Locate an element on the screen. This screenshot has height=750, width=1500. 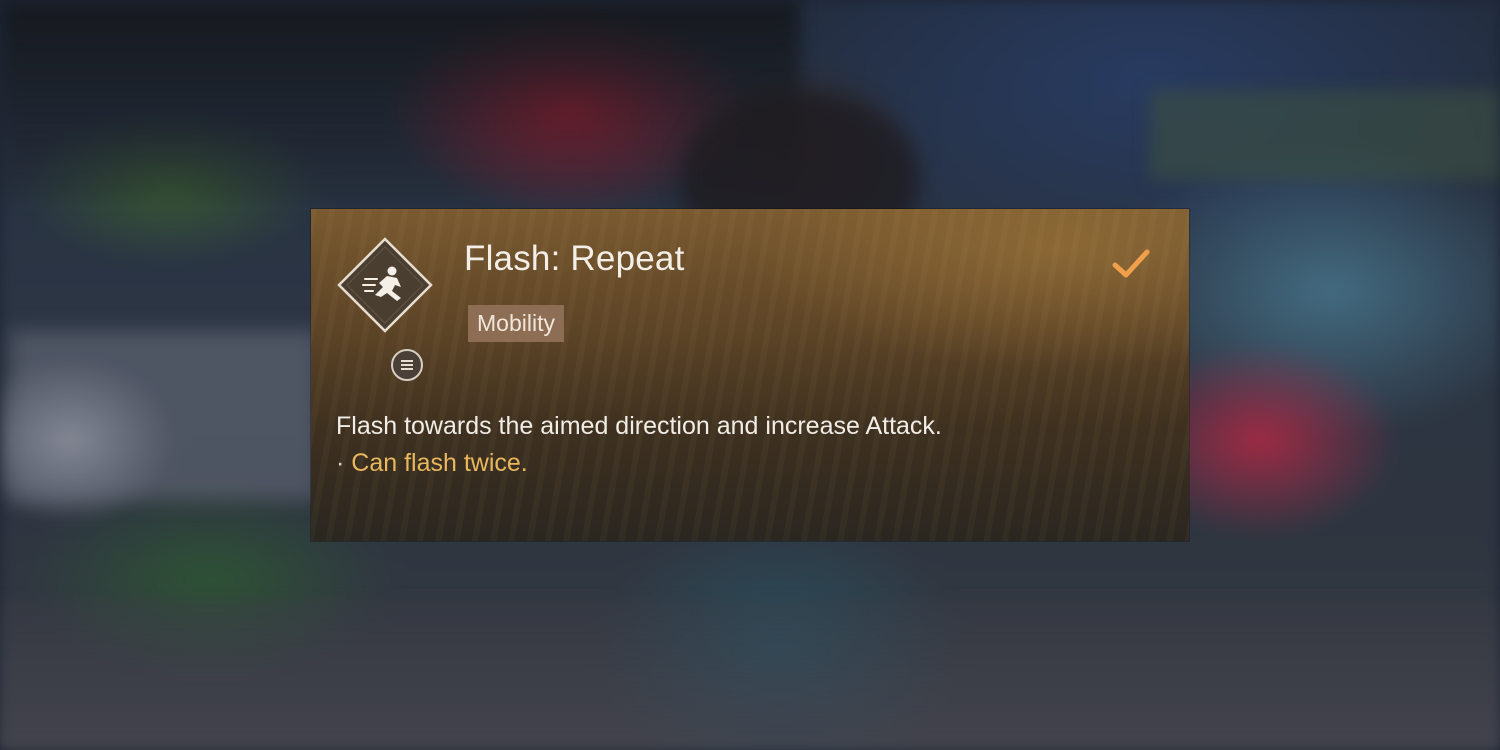
skill-icon is located at coordinates (385, 308).